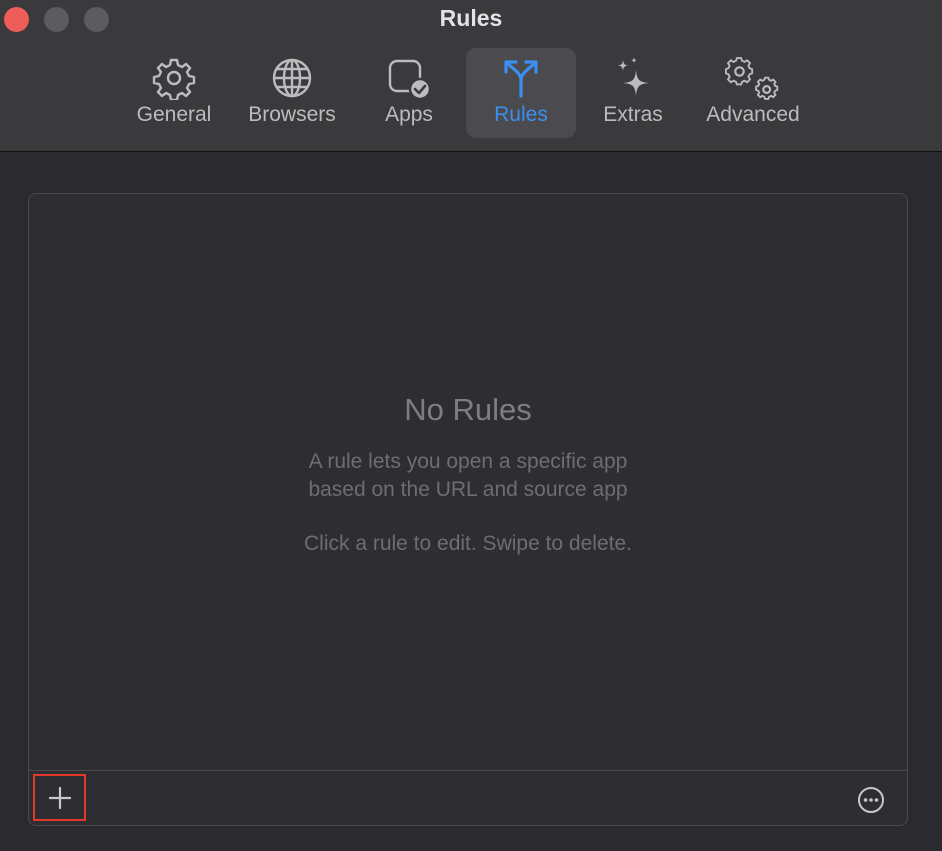 The height and width of the screenshot is (851, 942). Describe the element at coordinates (753, 114) in the screenshot. I see `tab-advanced-label: Advanced` at that location.